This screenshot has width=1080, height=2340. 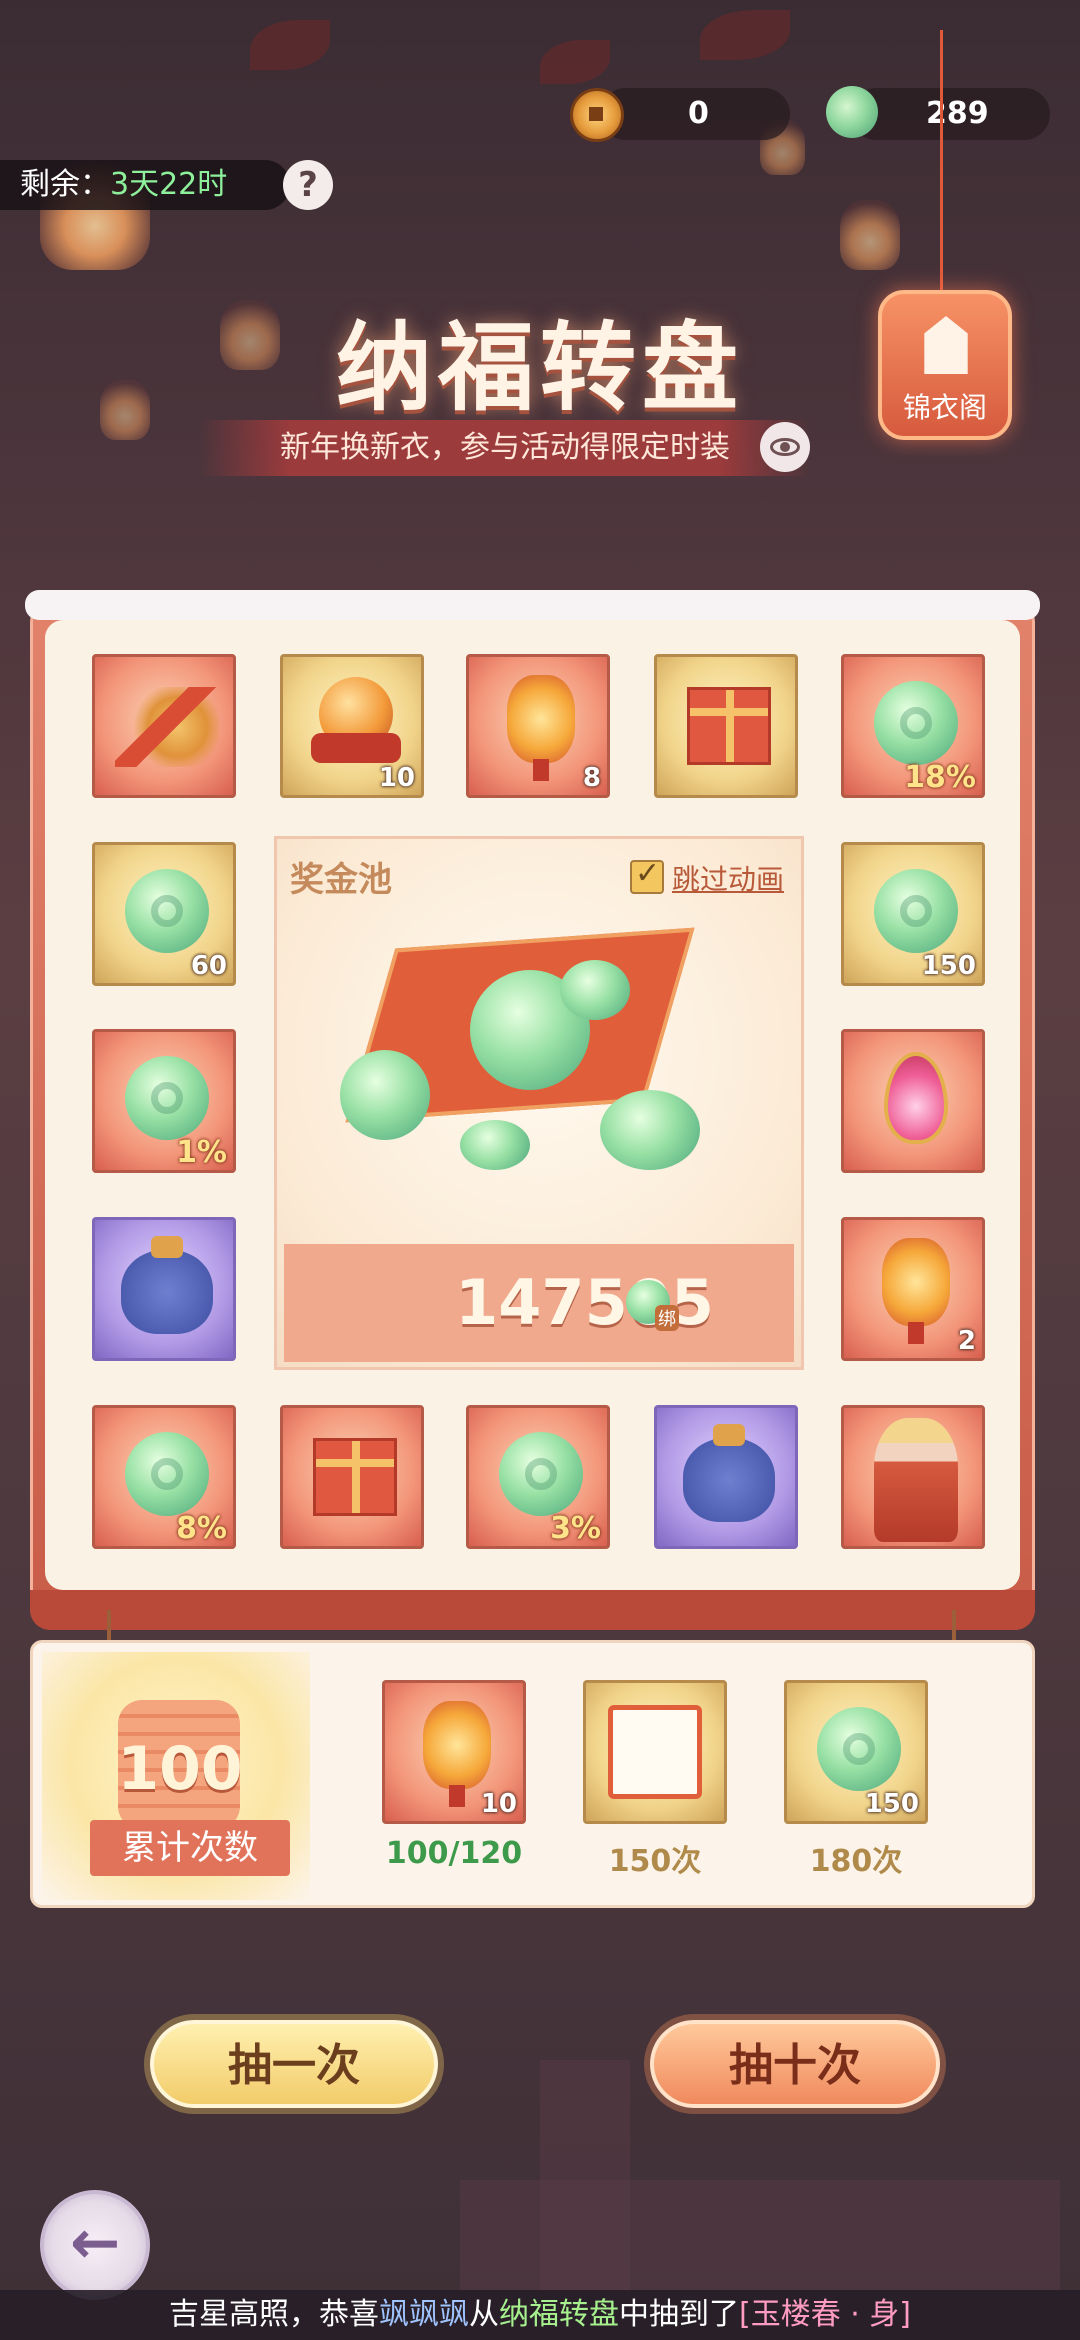 I want to click on ticker-suffix: 中抽到了, so click(x=678, y=2314).